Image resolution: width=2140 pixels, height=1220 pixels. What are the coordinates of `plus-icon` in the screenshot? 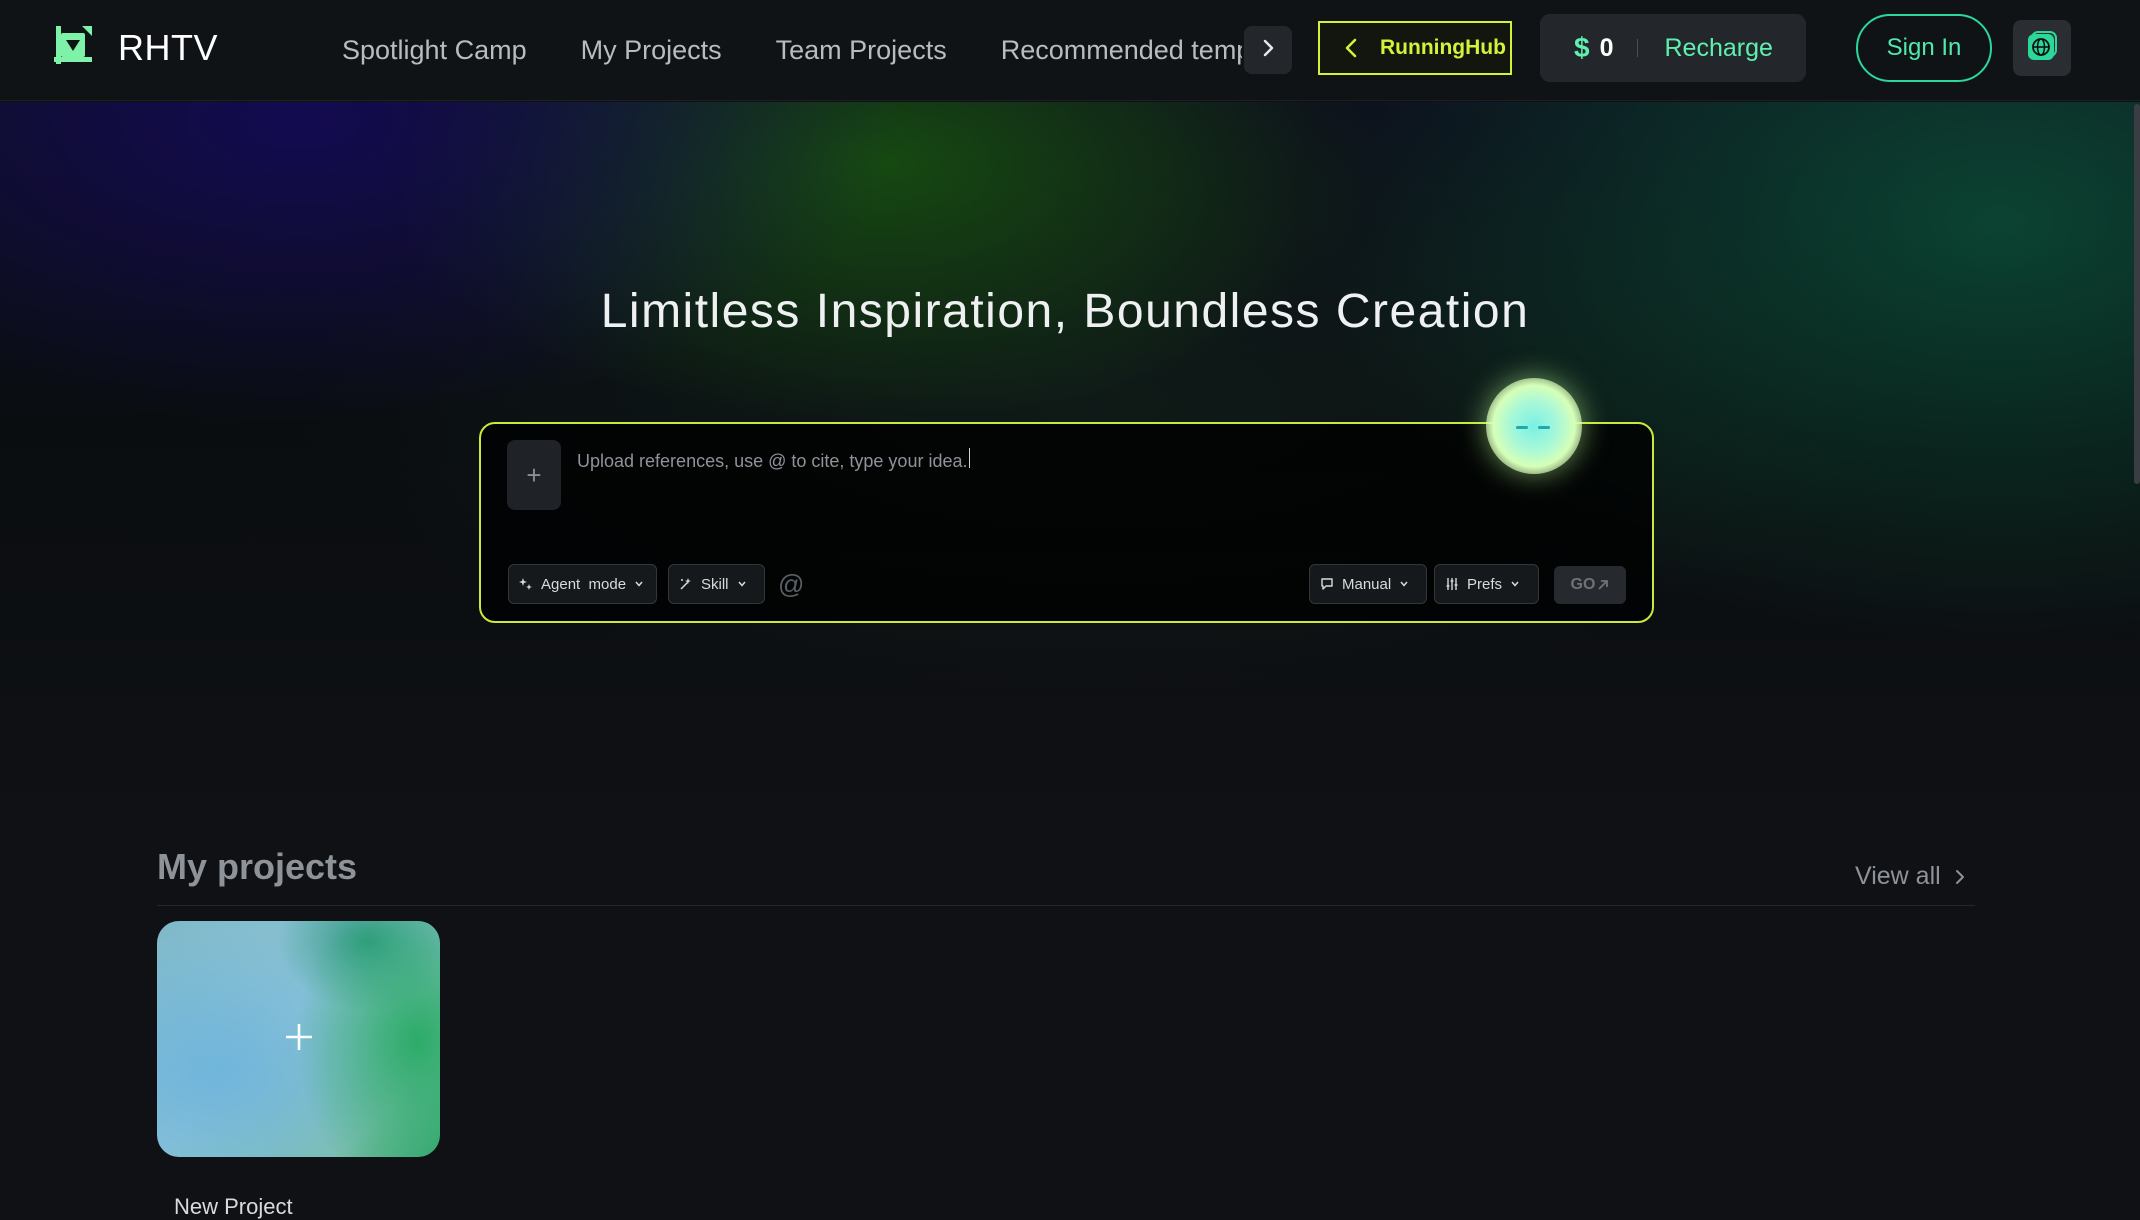 It's located at (299, 1039).